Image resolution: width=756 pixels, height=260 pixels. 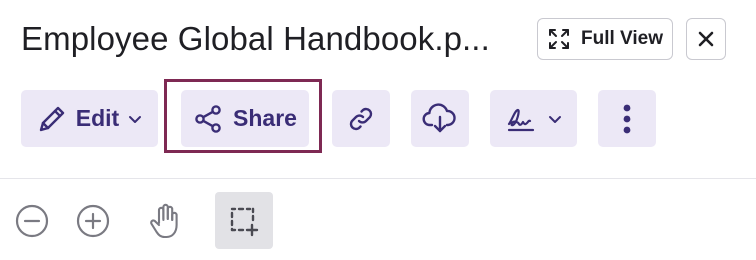 I want to click on share-button-highlight, so click(x=243, y=116).